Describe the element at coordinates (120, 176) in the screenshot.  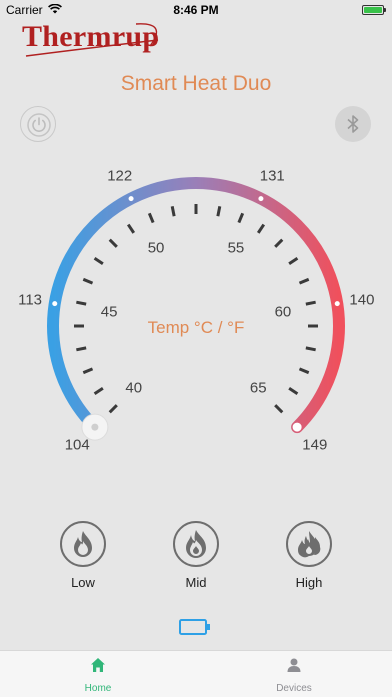
I see `fahrenheit-label-122: 122` at that location.